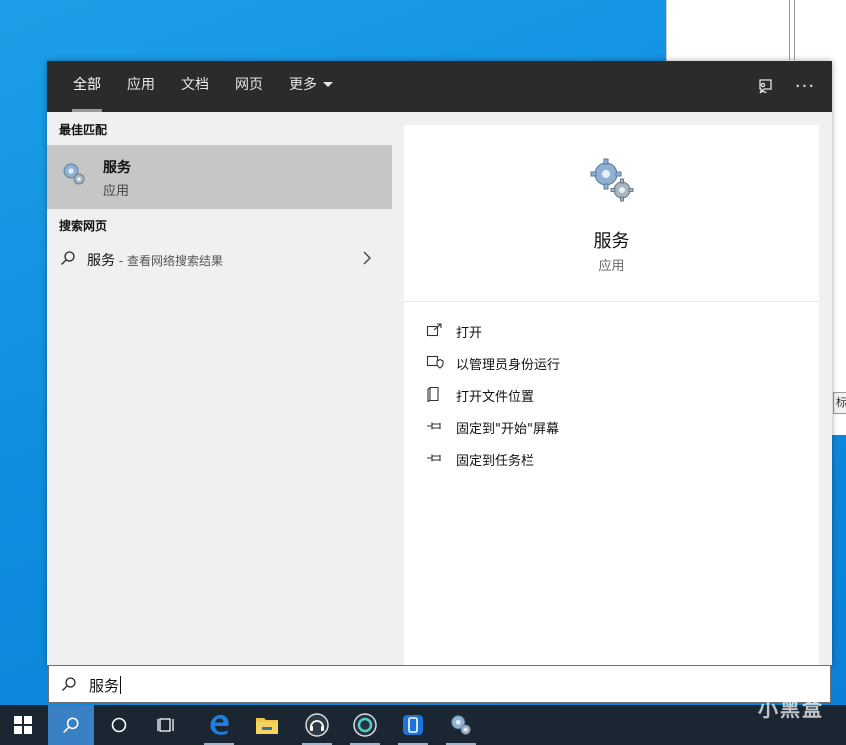 Image resolution: width=846 pixels, height=745 pixels. What do you see at coordinates (839, 403) in the screenshot?
I see `edge-tab: 标` at bounding box center [839, 403].